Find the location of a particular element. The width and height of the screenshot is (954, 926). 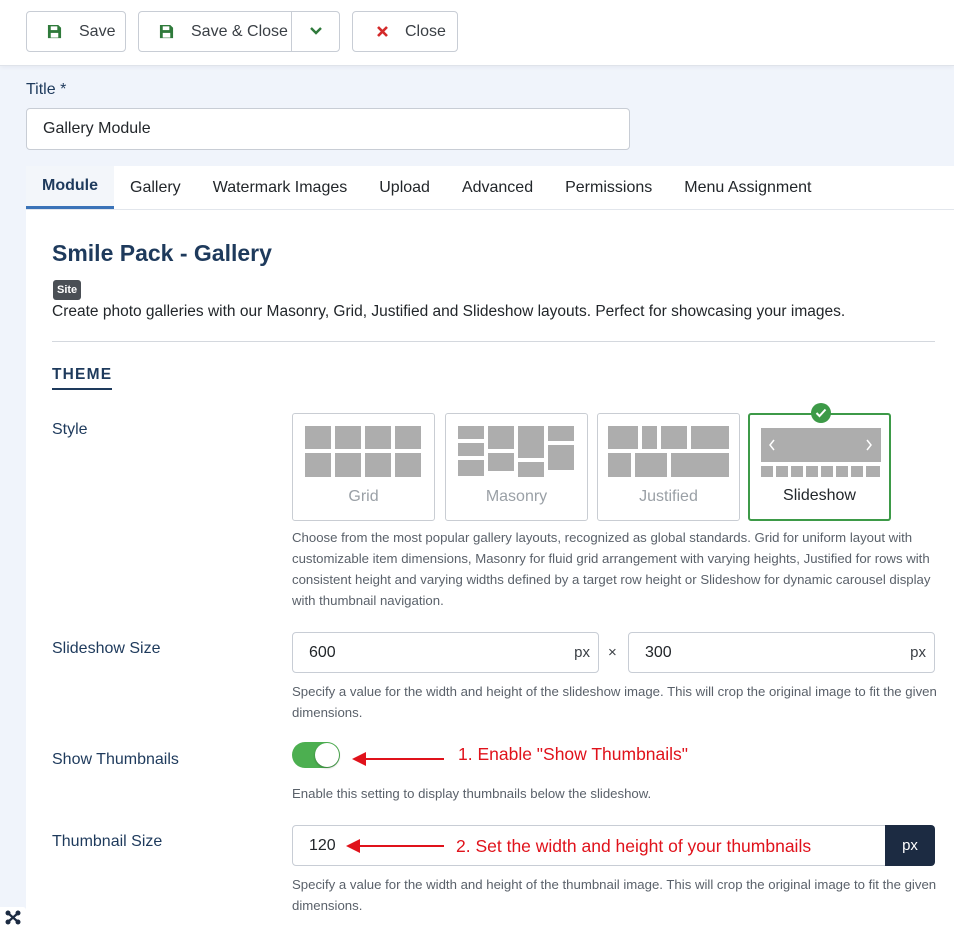

style-label: Style is located at coordinates (70, 429).